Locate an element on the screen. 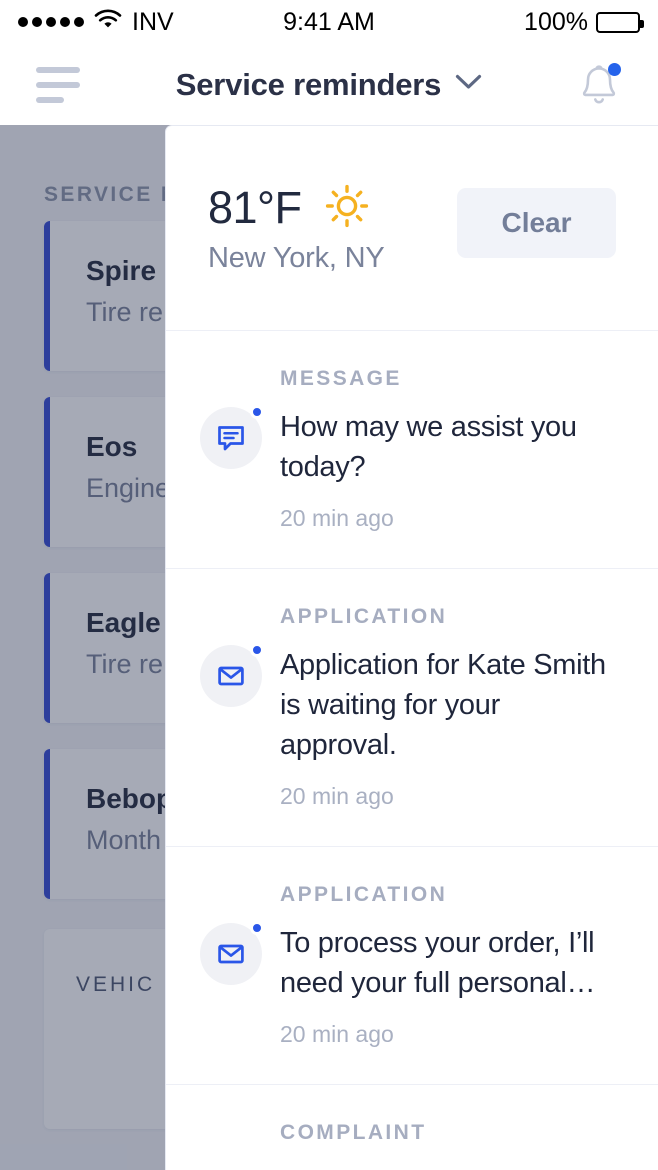 The height and width of the screenshot is (1170, 658). page-title: Service reminders is located at coordinates (308, 84).